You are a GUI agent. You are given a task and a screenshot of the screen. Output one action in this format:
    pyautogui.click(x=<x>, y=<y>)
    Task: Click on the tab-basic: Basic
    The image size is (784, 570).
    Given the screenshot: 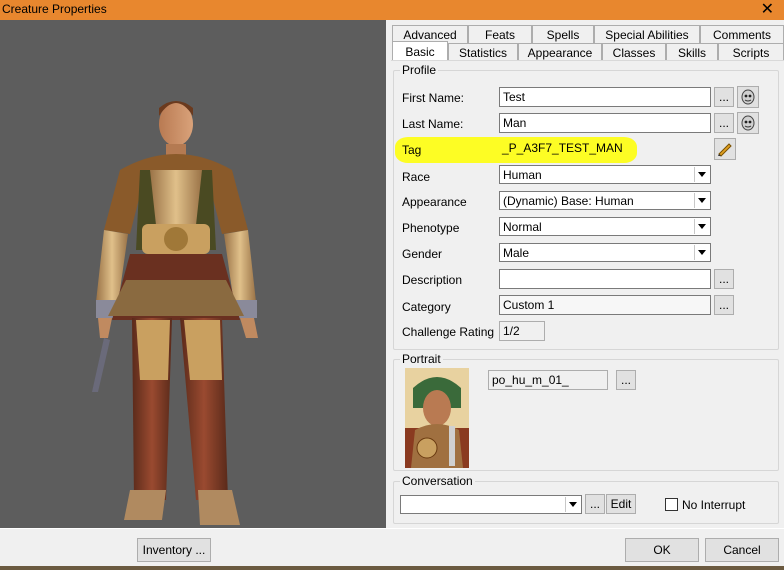 What is the action you would take?
    pyautogui.click(x=420, y=51)
    